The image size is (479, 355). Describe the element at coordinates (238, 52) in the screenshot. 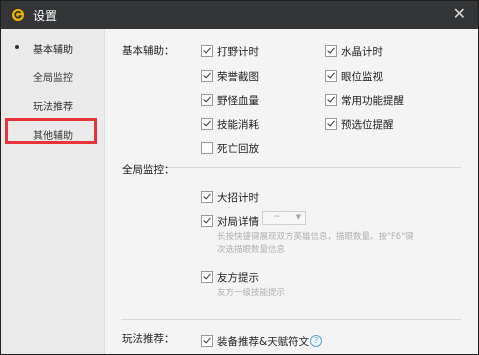

I see `checkbox-label: 打野计时` at that location.